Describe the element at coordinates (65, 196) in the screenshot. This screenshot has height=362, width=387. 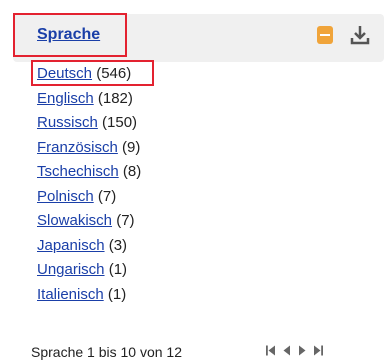
I see `language-link: Polnisch` at that location.